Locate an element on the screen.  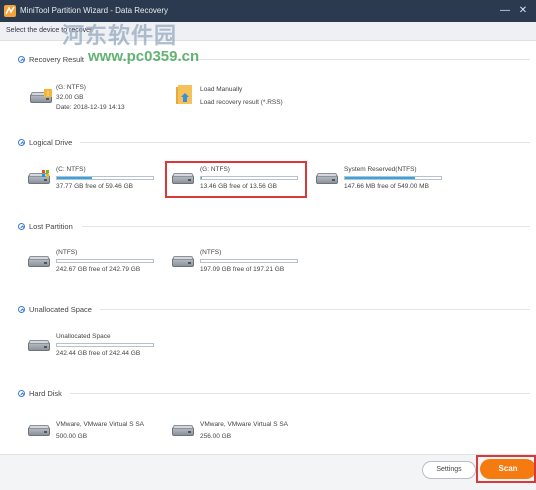
partition-free: 242.67 GB free of 242.79 GB is located at coordinates (98, 269).